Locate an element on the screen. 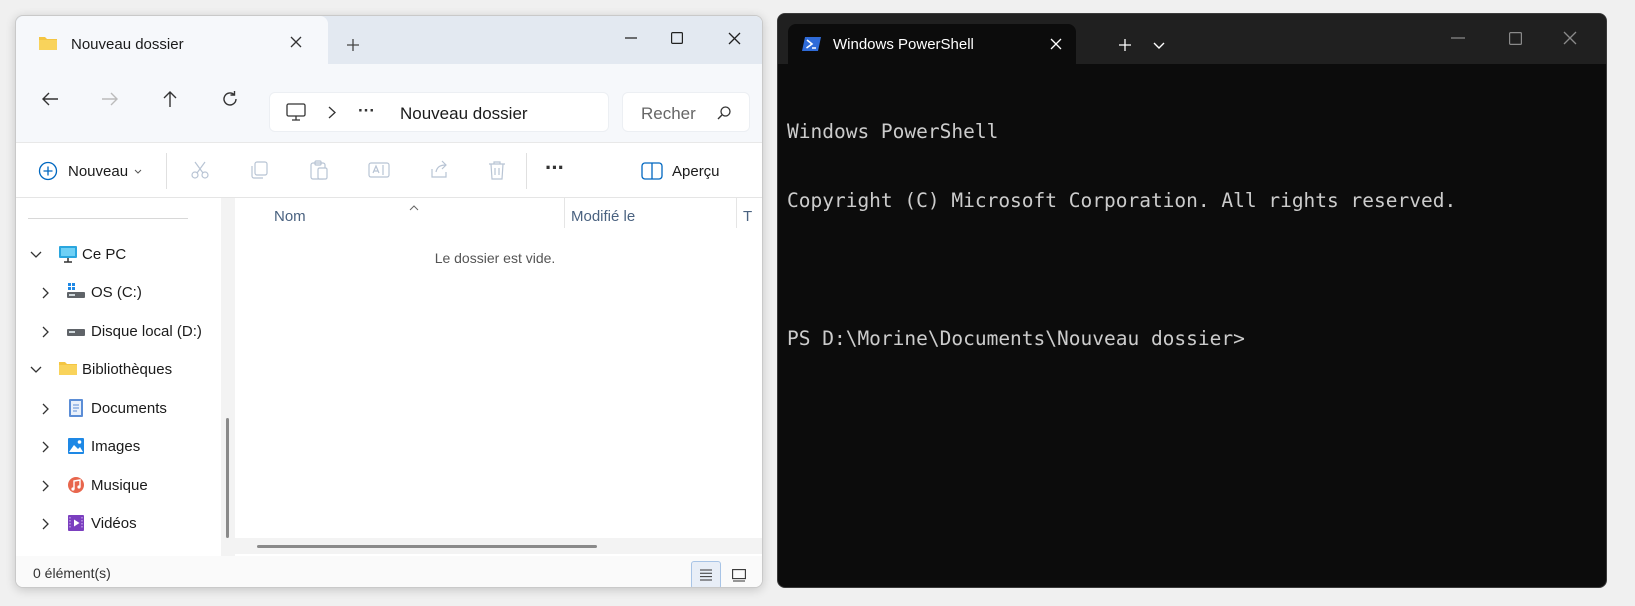  file-list-scrollbar is located at coordinates (498, 546).